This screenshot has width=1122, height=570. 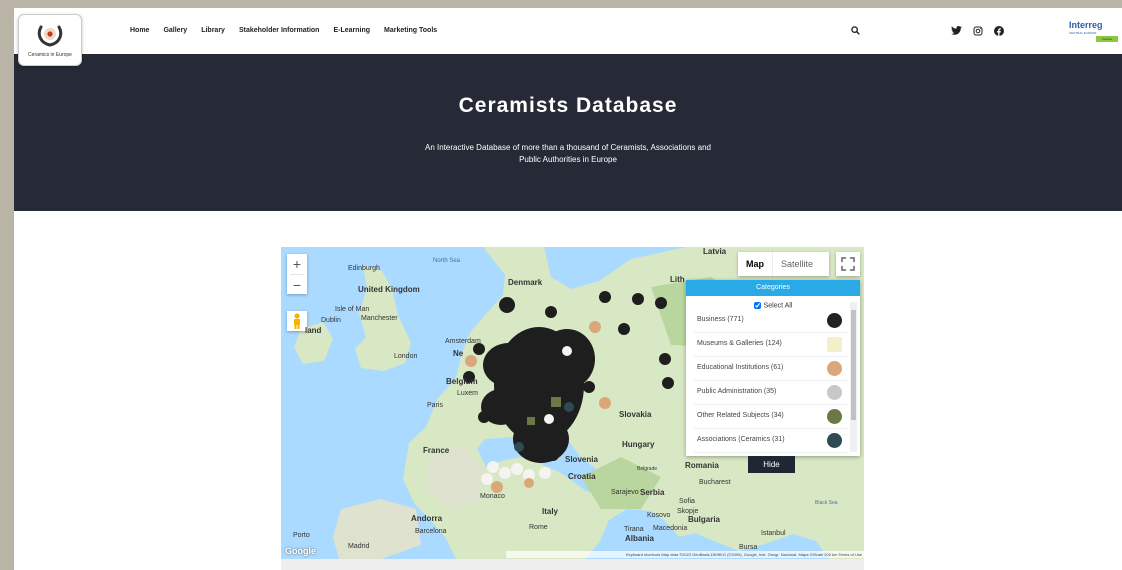 What do you see at coordinates (635, 414) in the screenshot?
I see `map-label-slovakia: Slovakia` at bounding box center [635, 414].